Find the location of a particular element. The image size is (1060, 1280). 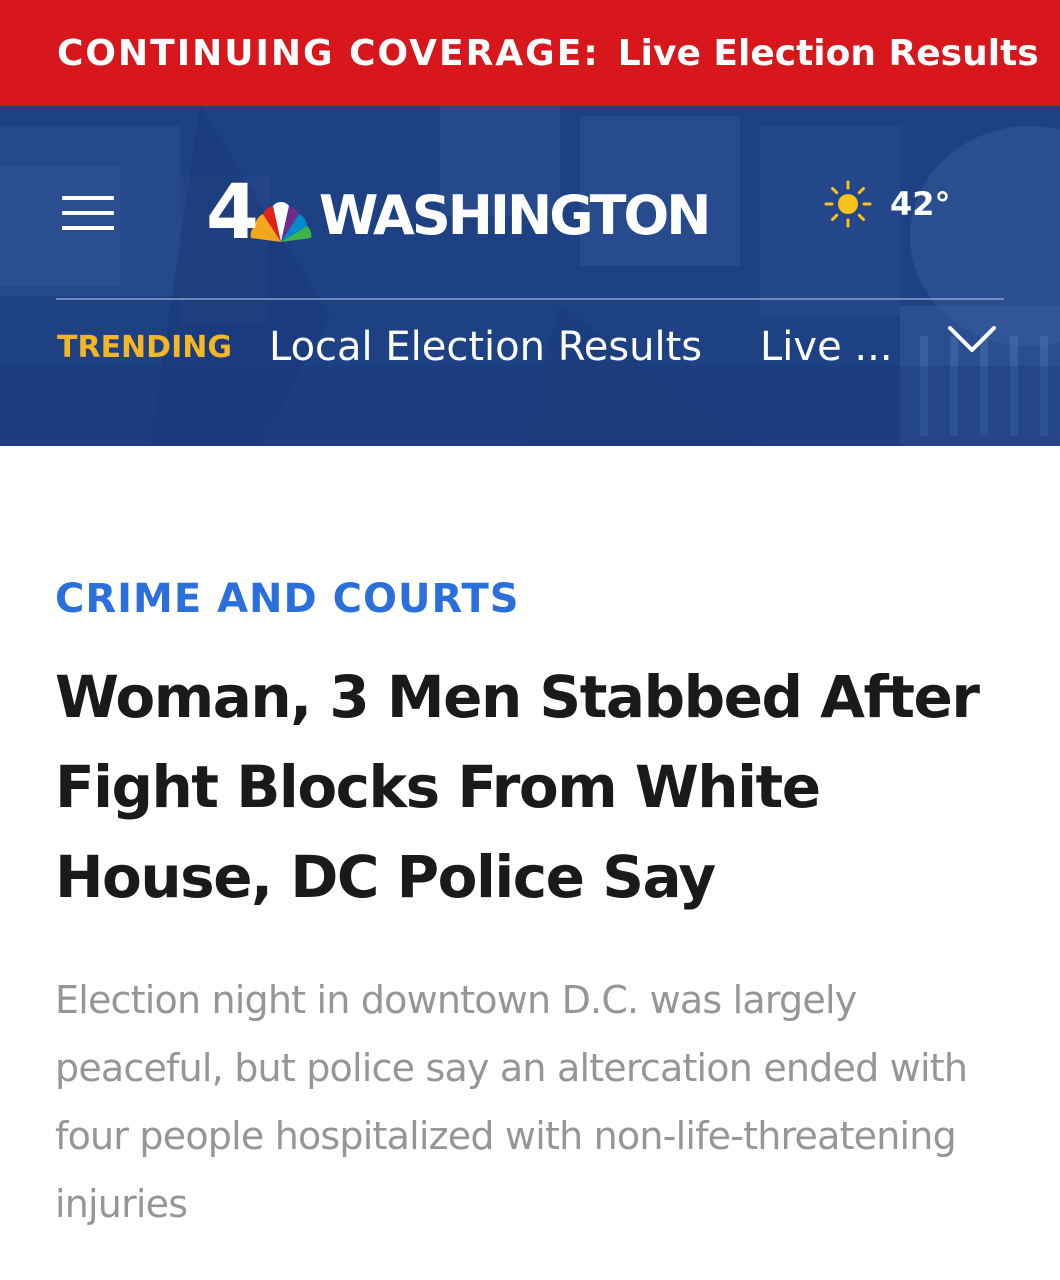

chevron-down-icon is located at coordinates (972, 340).